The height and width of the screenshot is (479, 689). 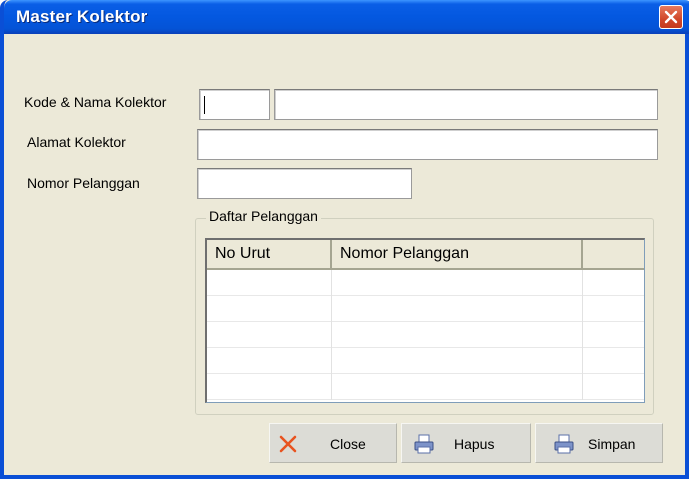 I want to click on window-close-button, so click(x=671, y=17).